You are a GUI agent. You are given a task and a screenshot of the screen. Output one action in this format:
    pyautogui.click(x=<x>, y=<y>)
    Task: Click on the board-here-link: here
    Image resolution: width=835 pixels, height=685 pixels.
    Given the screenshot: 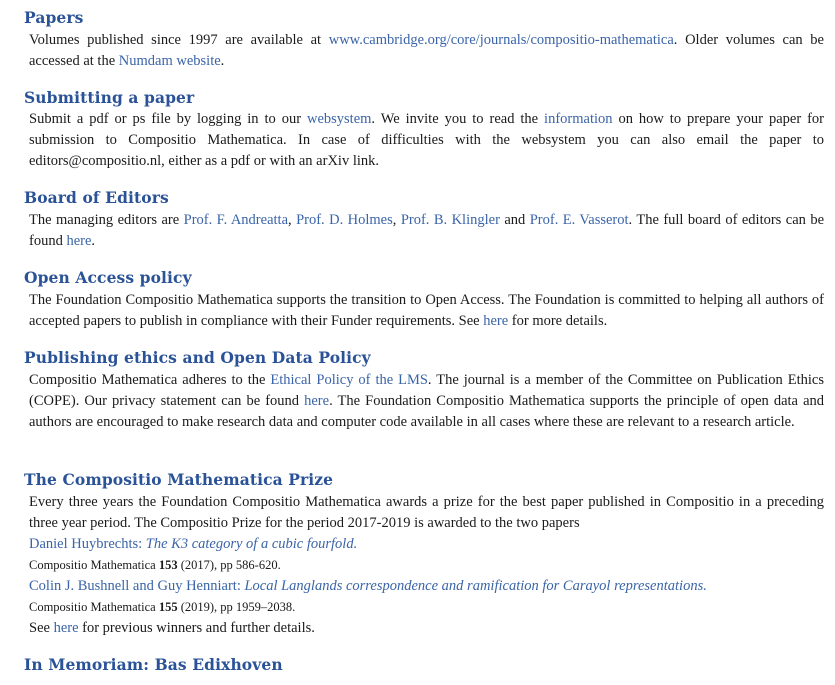 What is the action you would take?
    pyautogui.click(x=78, y=241)
    